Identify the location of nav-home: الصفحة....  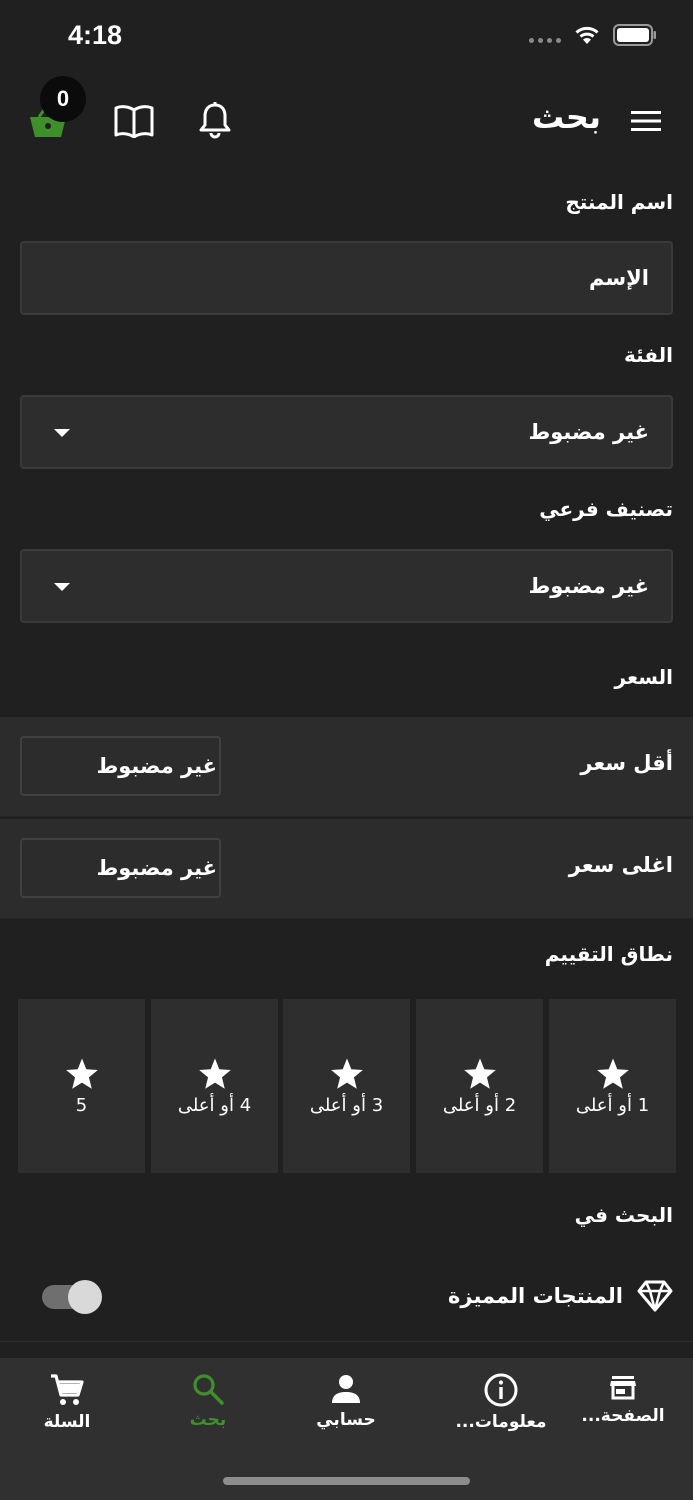
(623, 1399).